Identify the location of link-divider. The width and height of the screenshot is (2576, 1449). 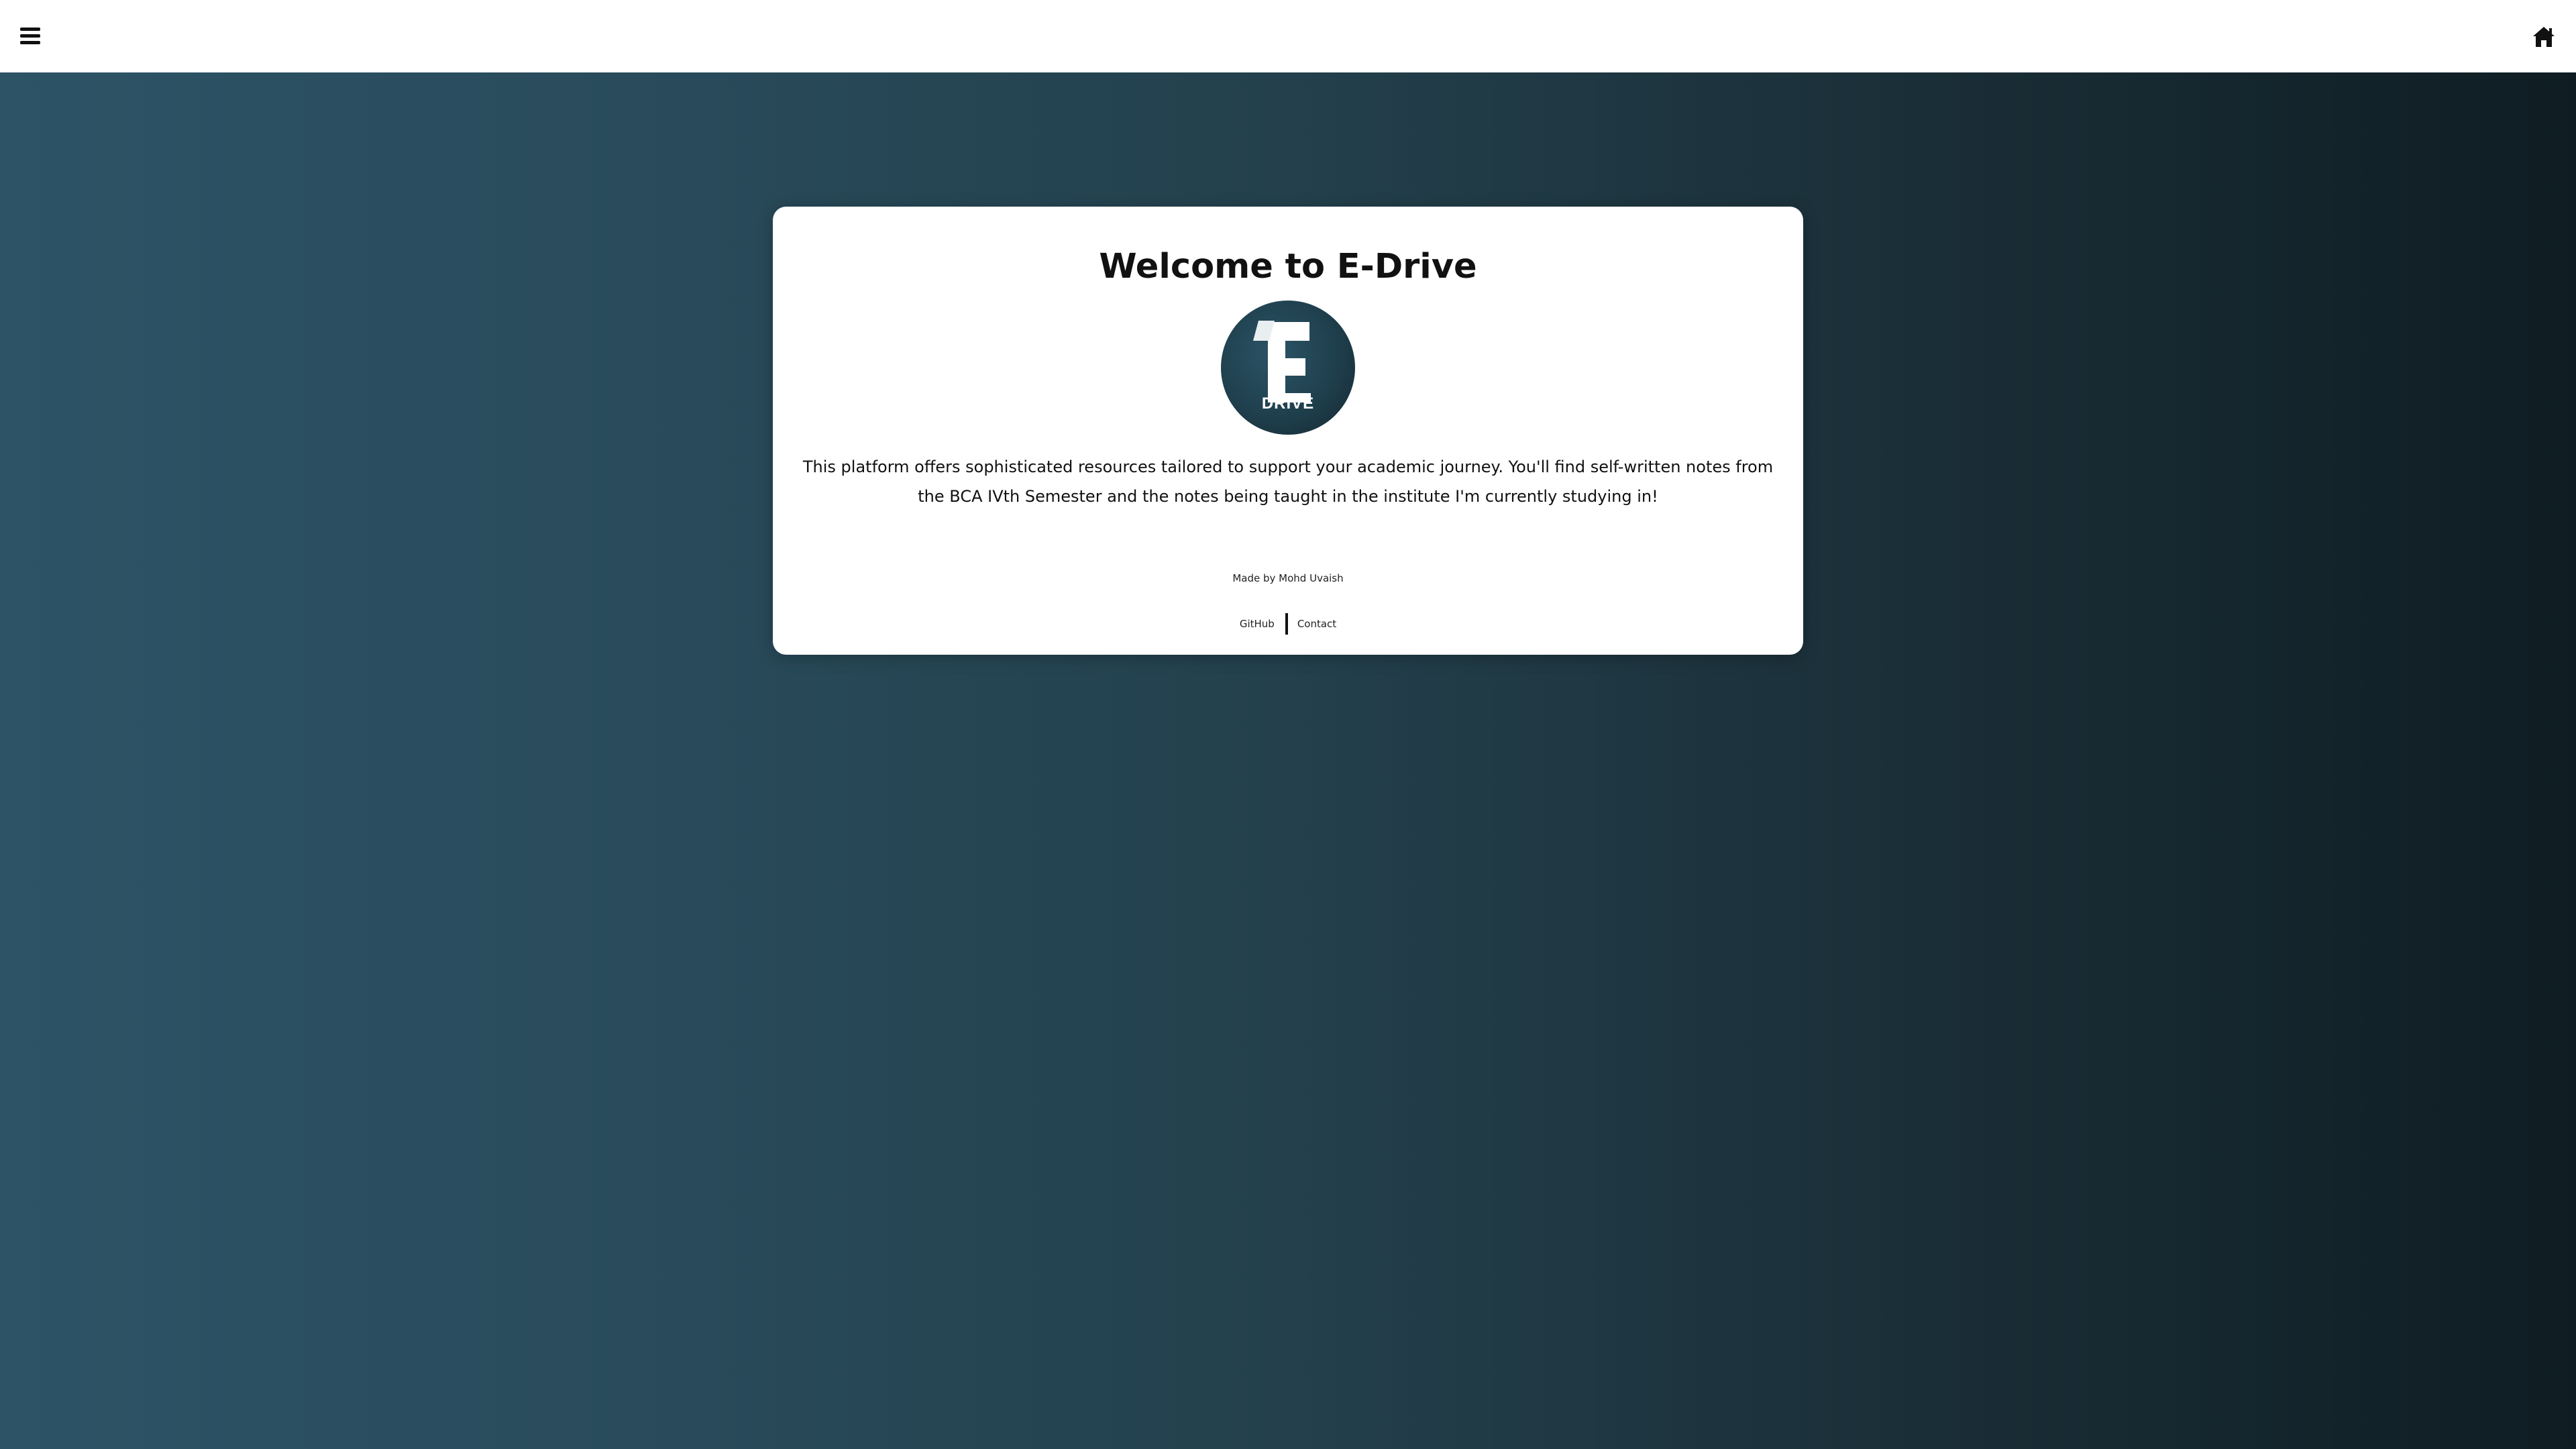
(1286, 623).